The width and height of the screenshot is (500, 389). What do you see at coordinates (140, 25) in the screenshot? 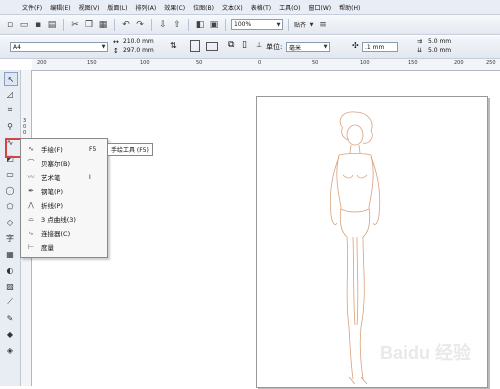
I see `redo-icon: ↷` at bounding box center [140, 25].